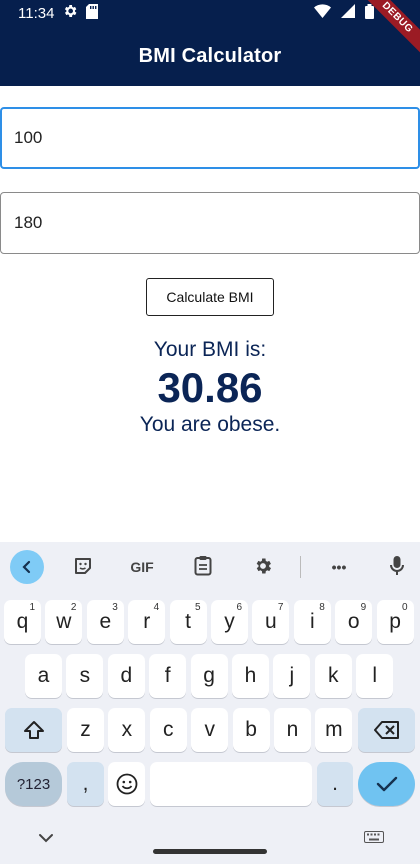 Image resolution: width=420 pixels, height=864 pixels. Describe the element at coordinates (188, 622) in the screenshot. I see `key-t: t5` at that location.